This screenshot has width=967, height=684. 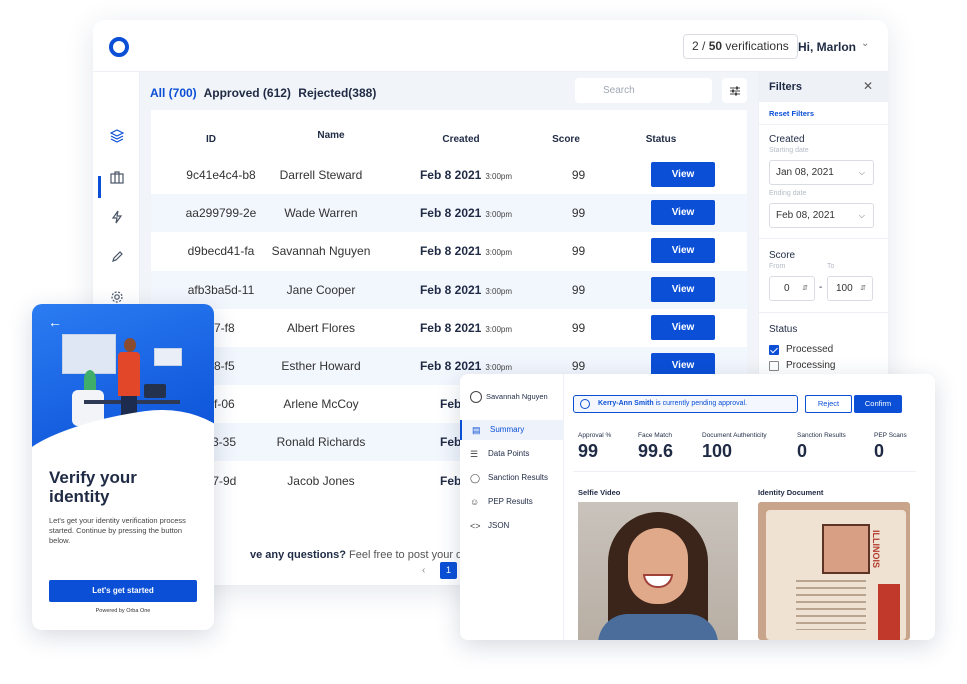 What do you see at coordinates (117, 257) in the screenshot?
I see `pen-icon` at bounding box center [117, 257].